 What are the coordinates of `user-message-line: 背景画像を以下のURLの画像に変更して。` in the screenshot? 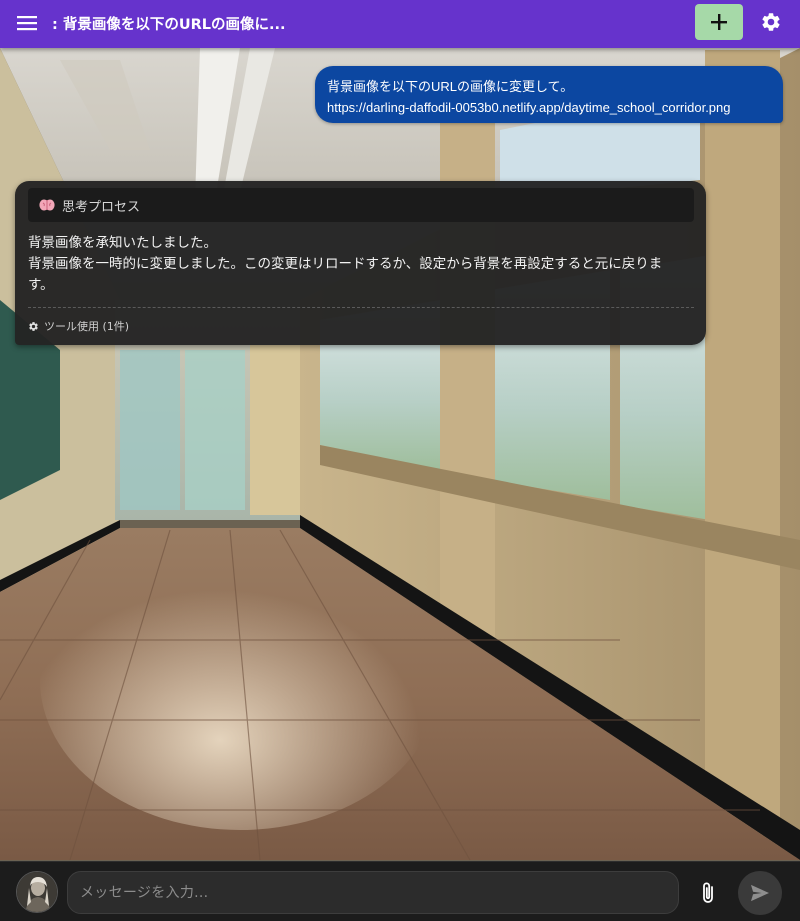 It's located at (450, 86).